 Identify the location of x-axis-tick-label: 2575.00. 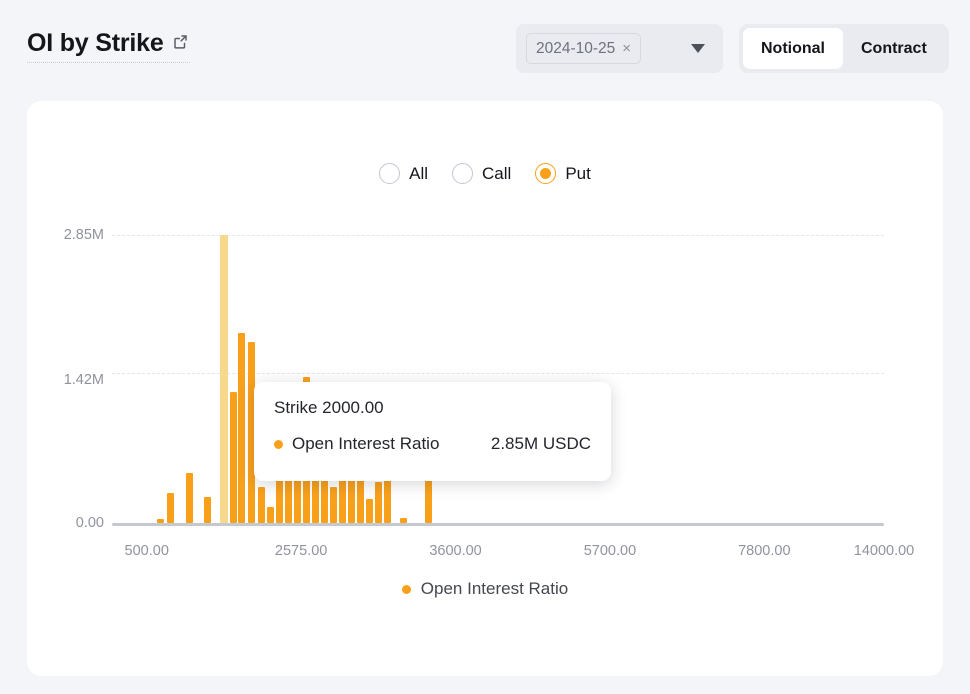
(301, 551).